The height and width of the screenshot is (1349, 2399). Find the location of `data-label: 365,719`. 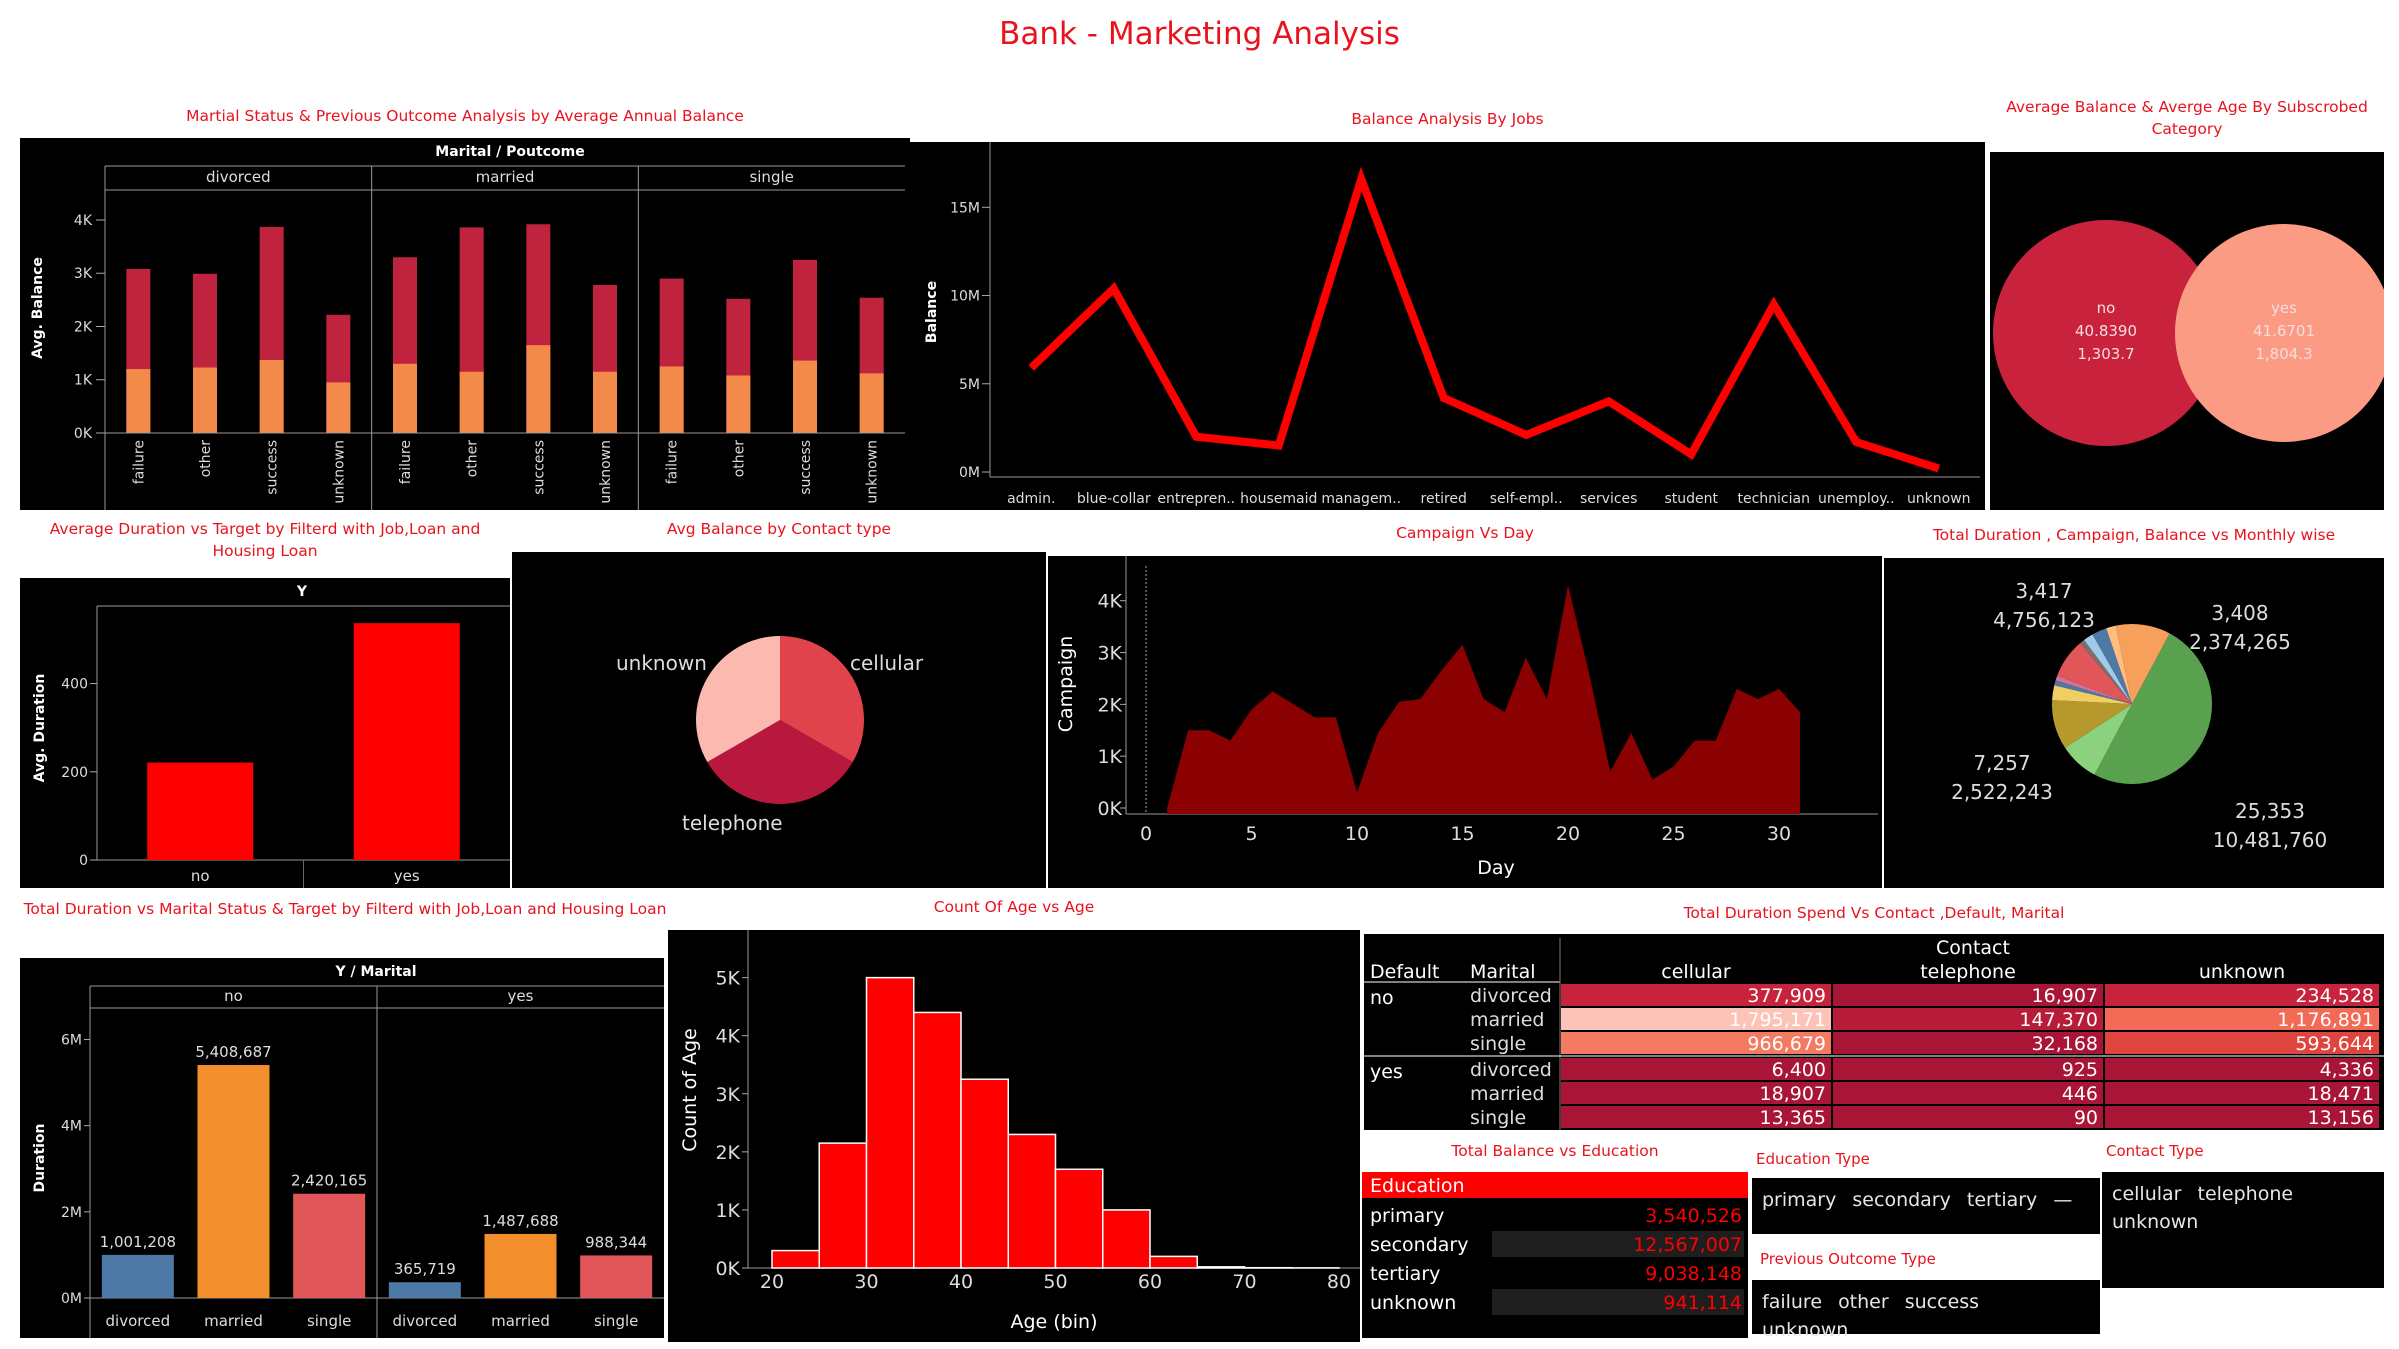

data-label: 365,719 is located at coordinates (425, 1269).